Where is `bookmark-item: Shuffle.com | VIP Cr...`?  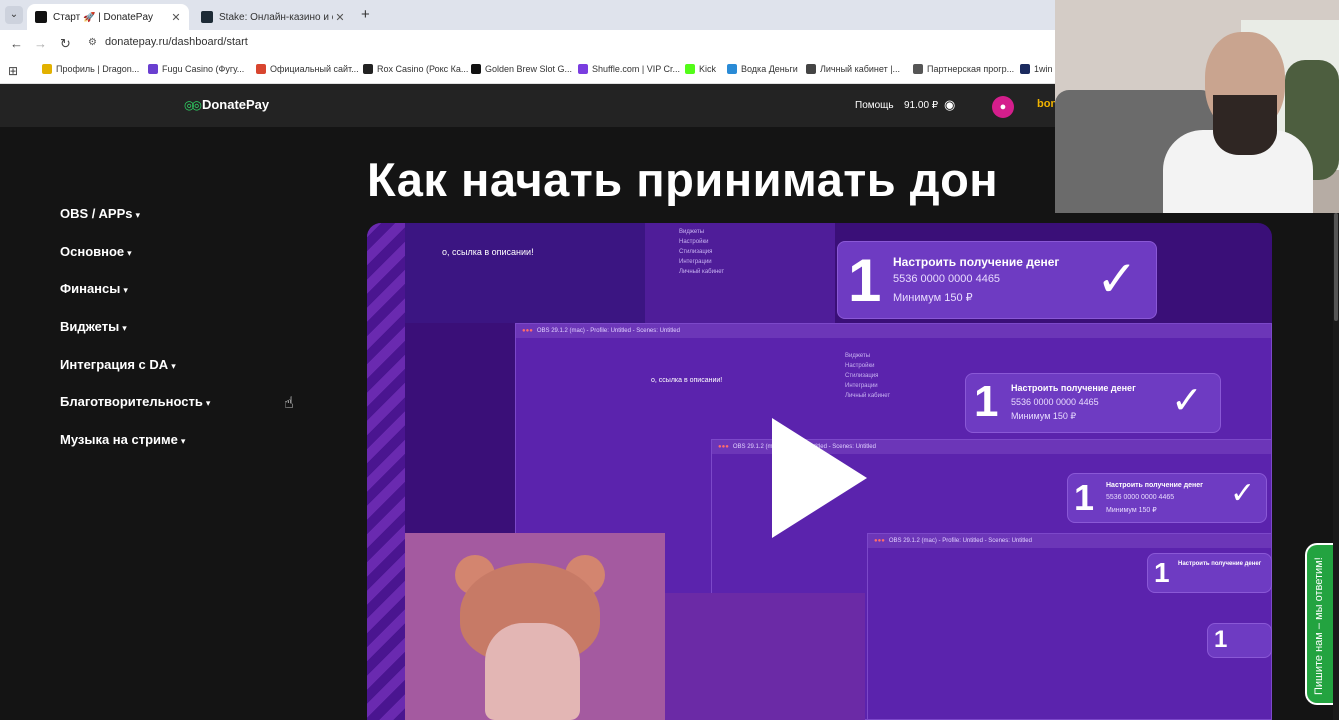 bookmark-item: Shuffle.com | VIP Cr... is located at coordinates (629, 69).